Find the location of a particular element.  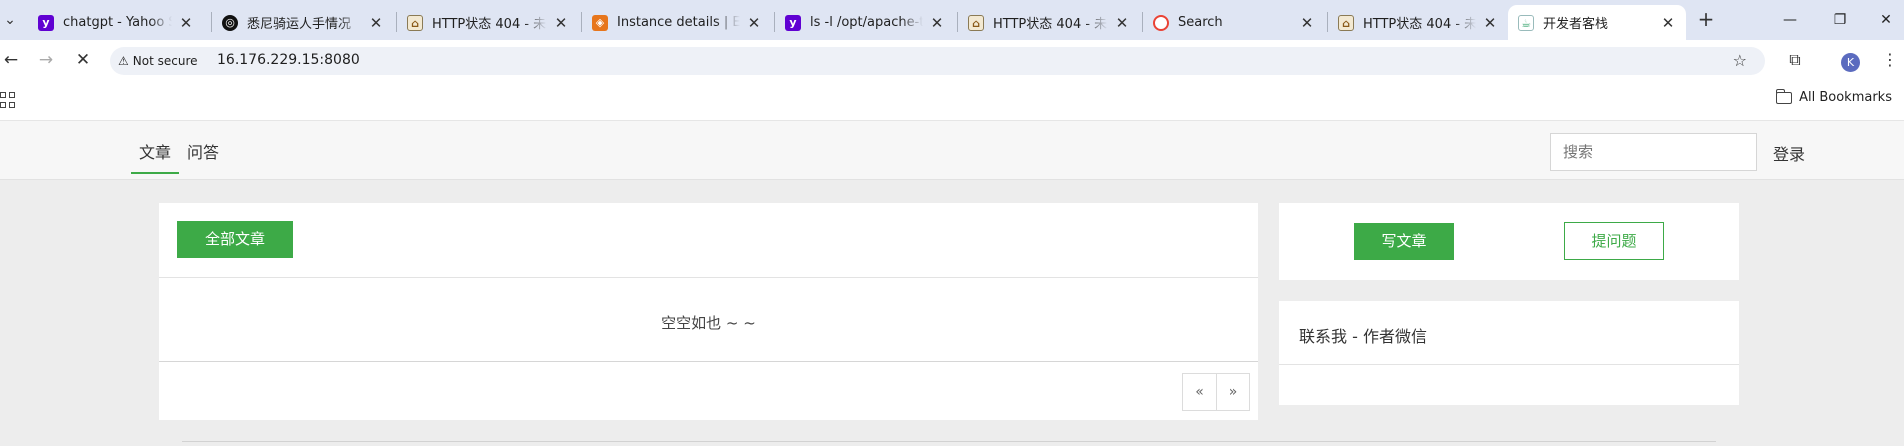

login-link: 登录 is located at coordinates (1789, 153).